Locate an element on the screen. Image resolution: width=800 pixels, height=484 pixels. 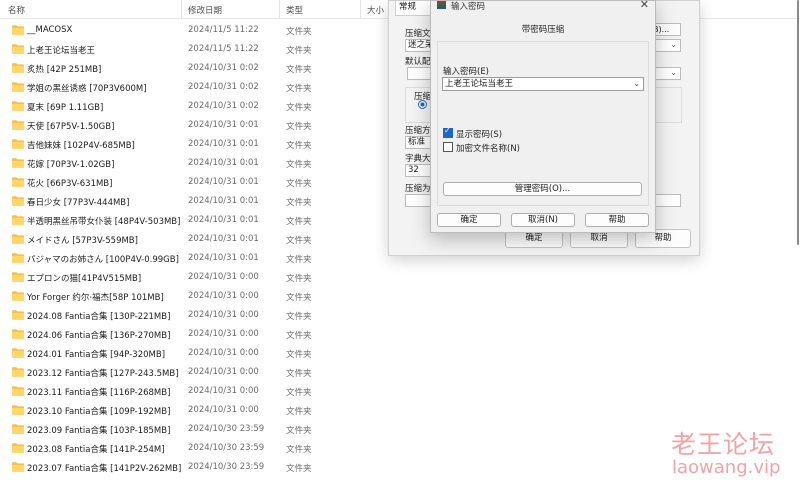
dictionary-label: 字典大 is located at coordinates (418, 159).